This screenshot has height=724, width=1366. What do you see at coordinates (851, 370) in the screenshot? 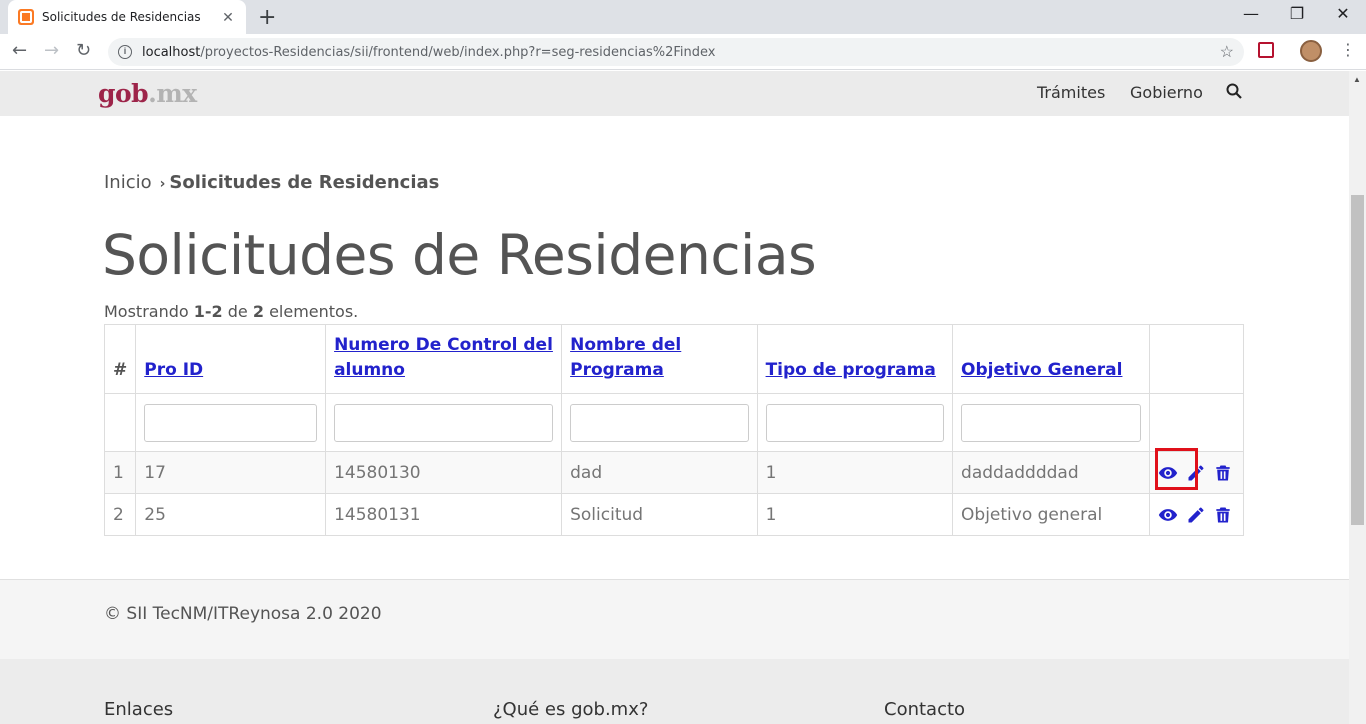
I see `sort-tipo-programa-link: Tipo de programa` at bounding box center [851, 370].